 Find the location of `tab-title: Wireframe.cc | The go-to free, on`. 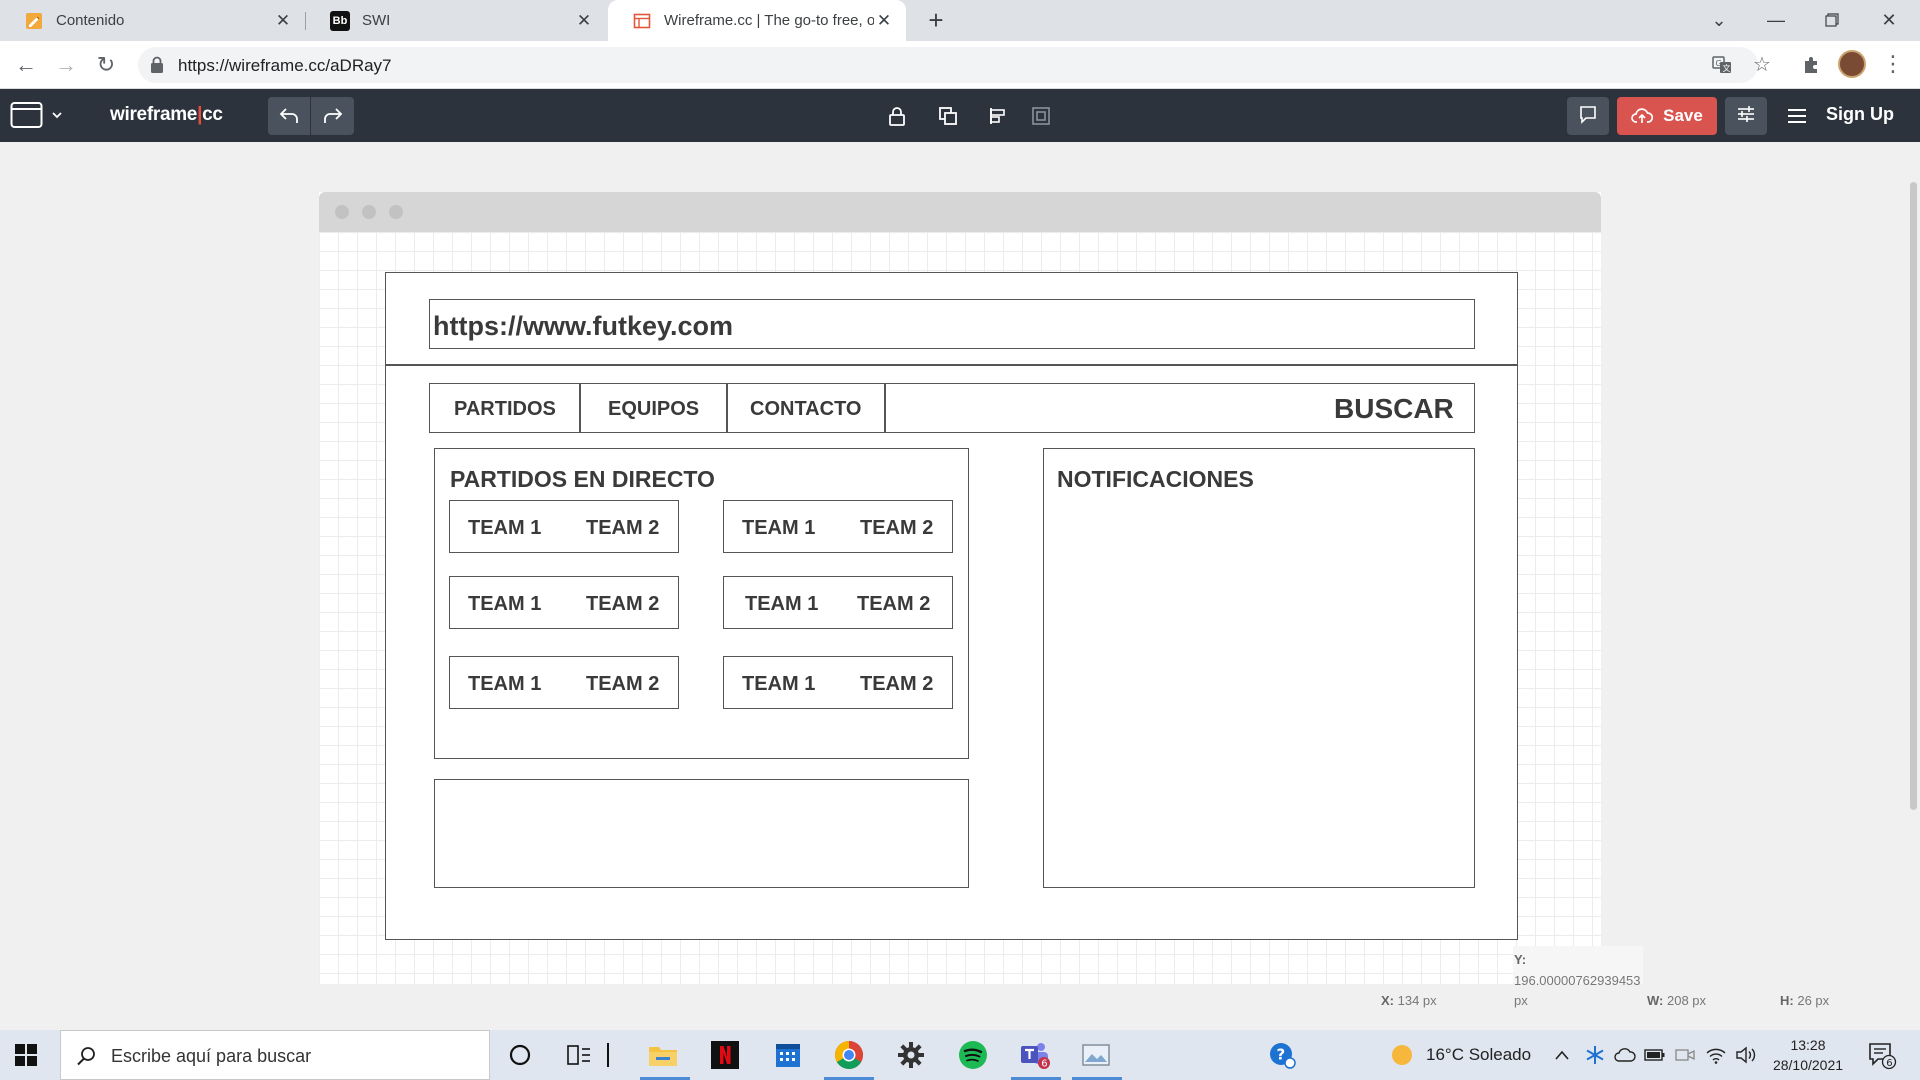

tab-title: Wireframe.cc | The go-to free, on is located at coordinates (769, 20).